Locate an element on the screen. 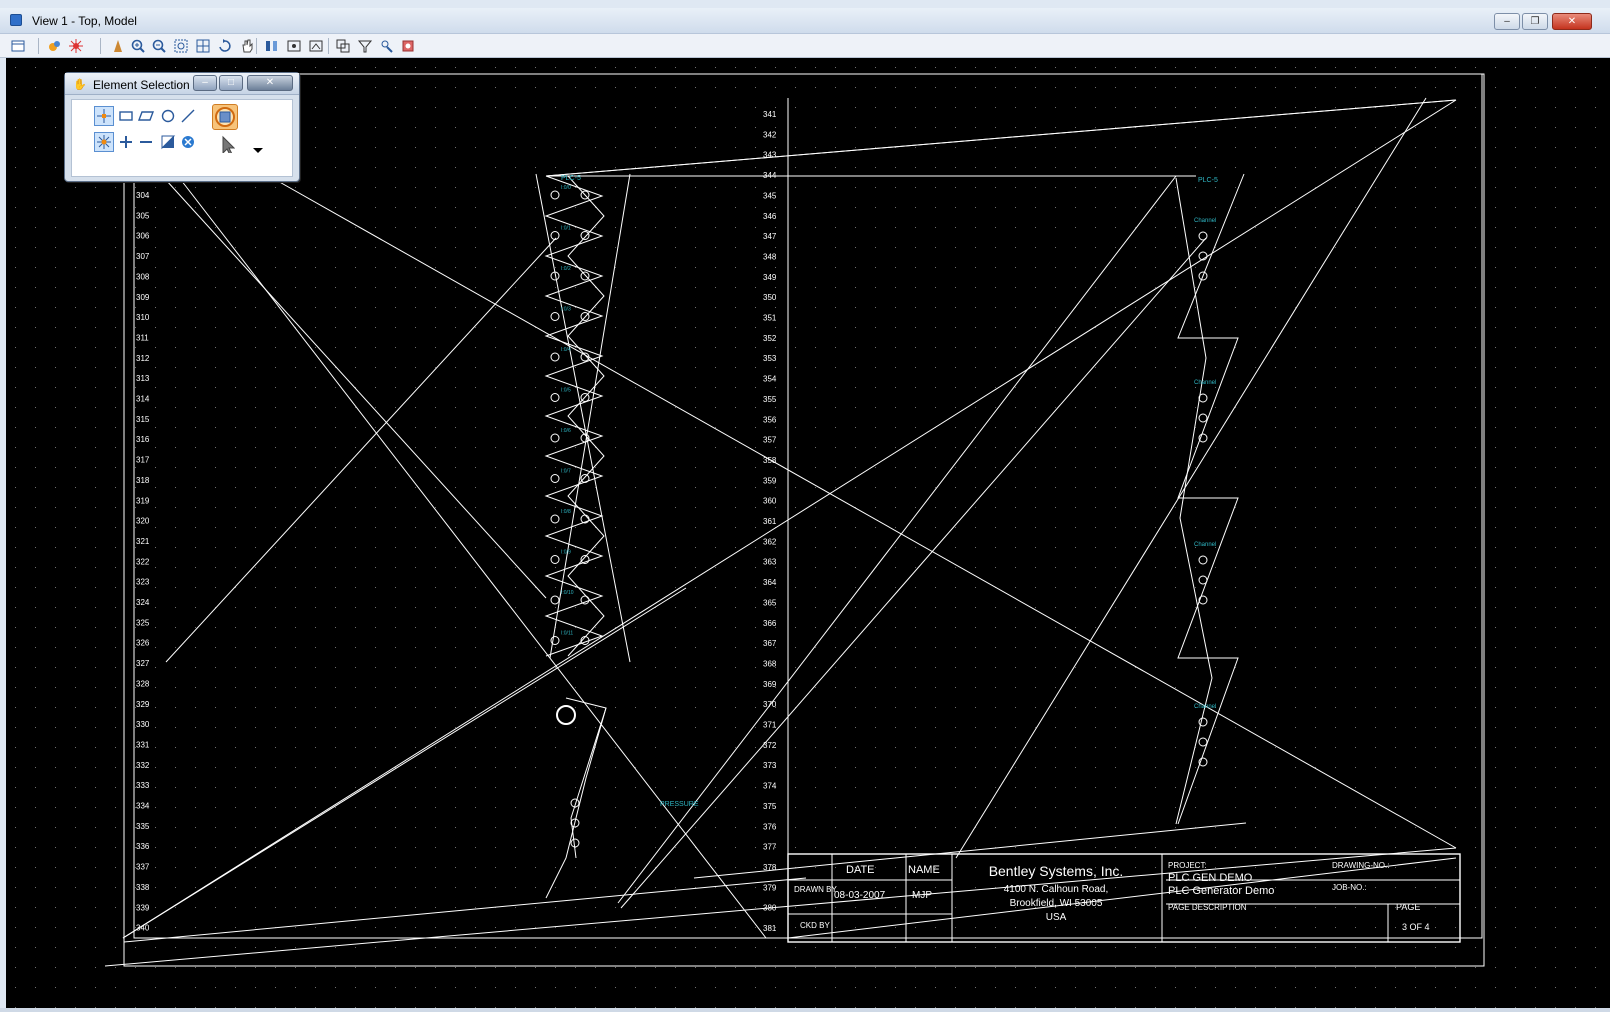 This screenshot has width=1610, height=1012. line-selection-icon is located at coordinates (188, 116).